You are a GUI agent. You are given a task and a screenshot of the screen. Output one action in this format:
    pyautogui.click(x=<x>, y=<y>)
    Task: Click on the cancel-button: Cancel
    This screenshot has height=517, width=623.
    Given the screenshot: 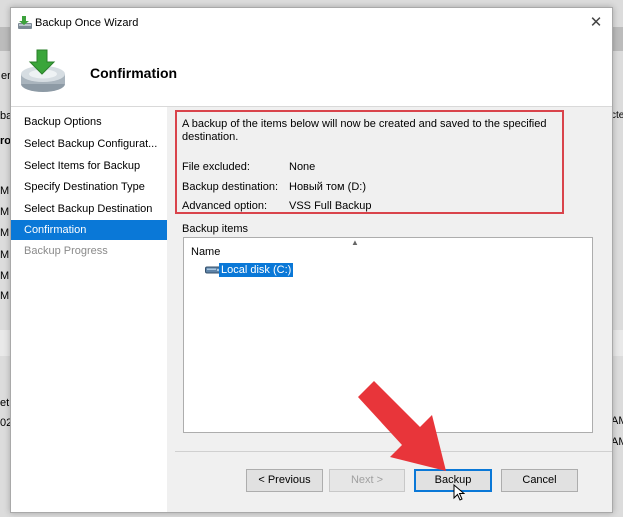 What is the action you would take?
    pyautogui.click(x=539, y=480)
    